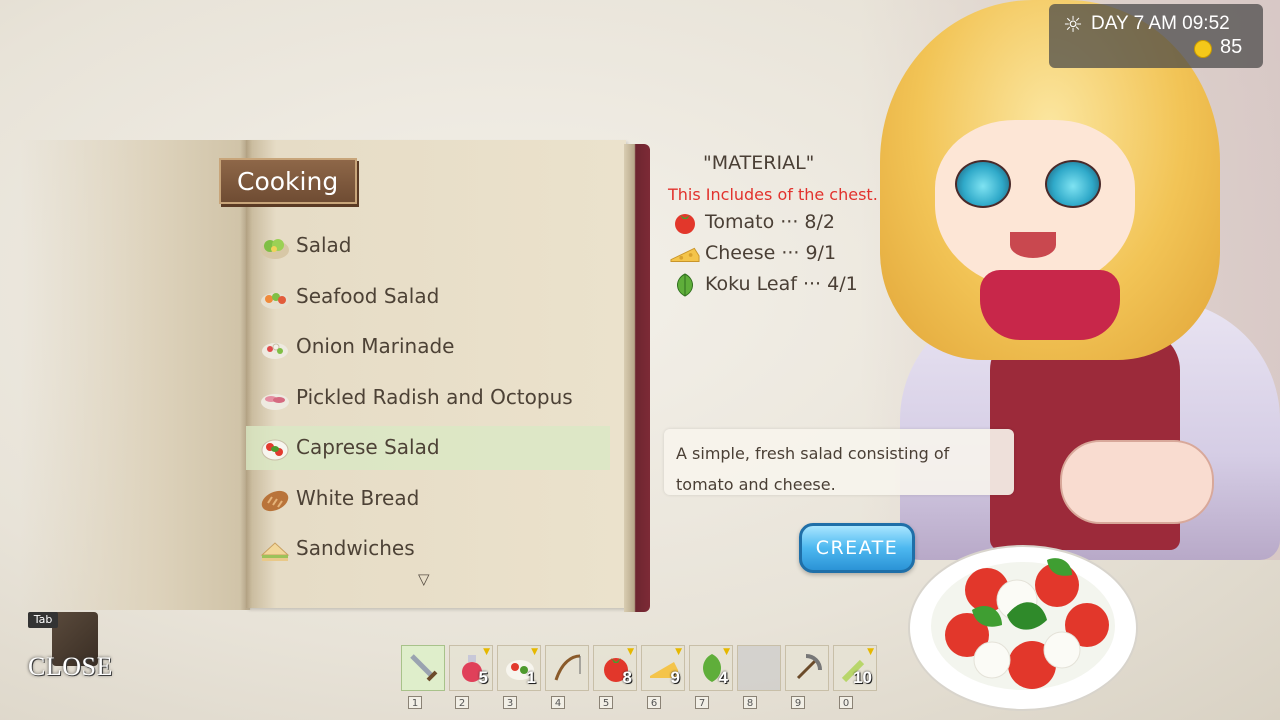 The width and height of the screenshot is (1280, 720). What do you see at coordinates (685, 254) in the screenshot?
I see `cheese-icon` at bounding box center [685, 254].